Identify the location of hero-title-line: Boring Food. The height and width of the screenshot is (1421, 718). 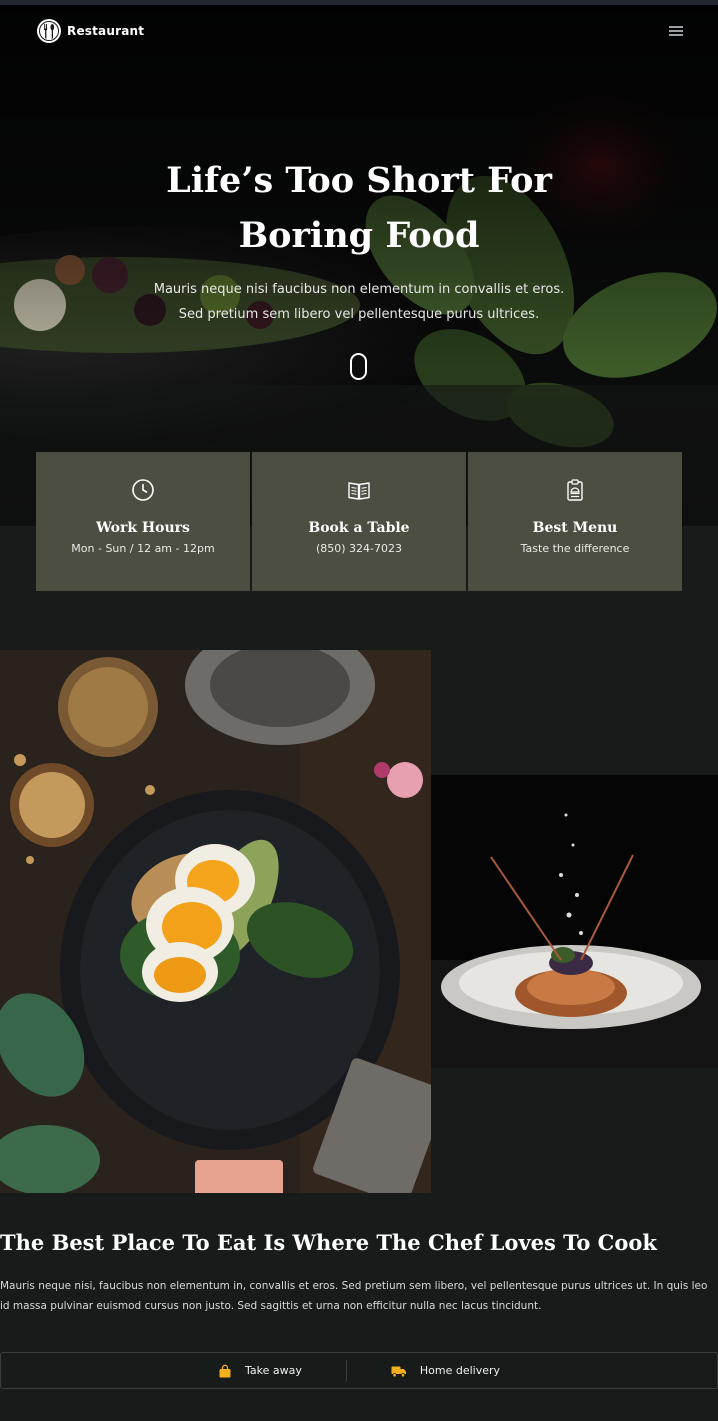
(359, 235).